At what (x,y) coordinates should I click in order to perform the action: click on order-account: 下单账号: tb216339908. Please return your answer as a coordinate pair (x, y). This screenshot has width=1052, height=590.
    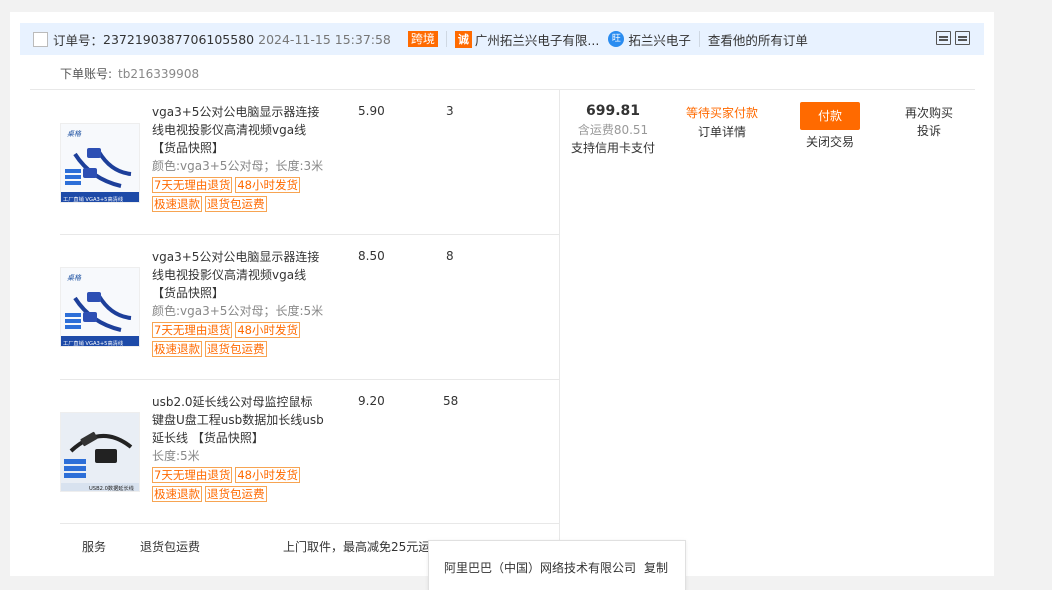
    Looking at the image, I should click on (129, 73).